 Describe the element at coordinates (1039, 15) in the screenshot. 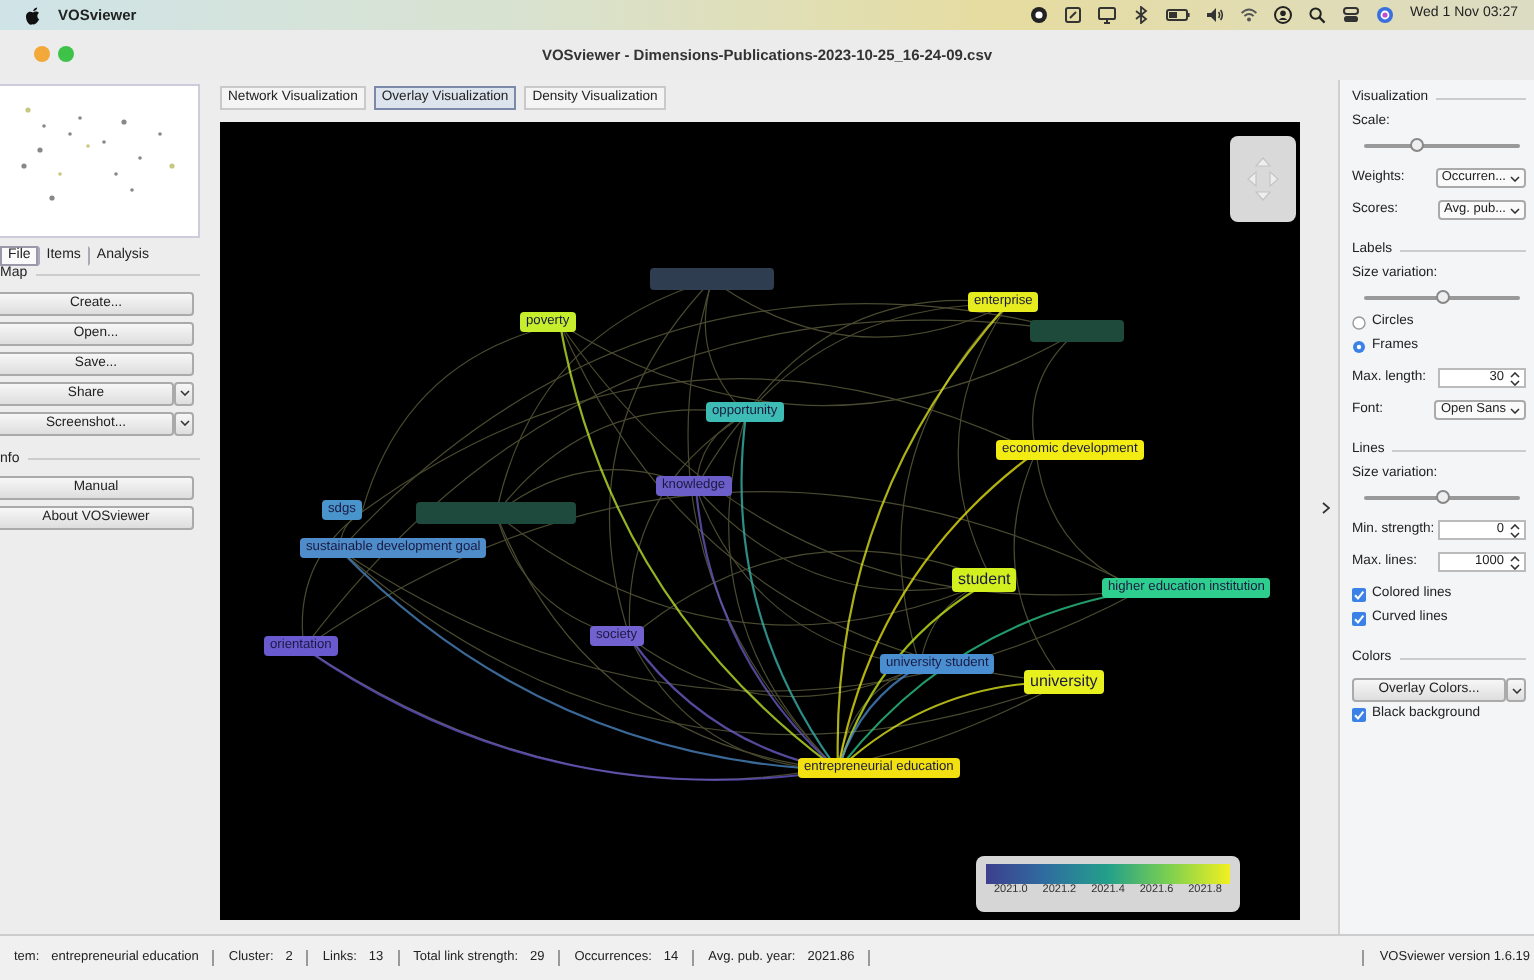

I see `record-icon` at that location.